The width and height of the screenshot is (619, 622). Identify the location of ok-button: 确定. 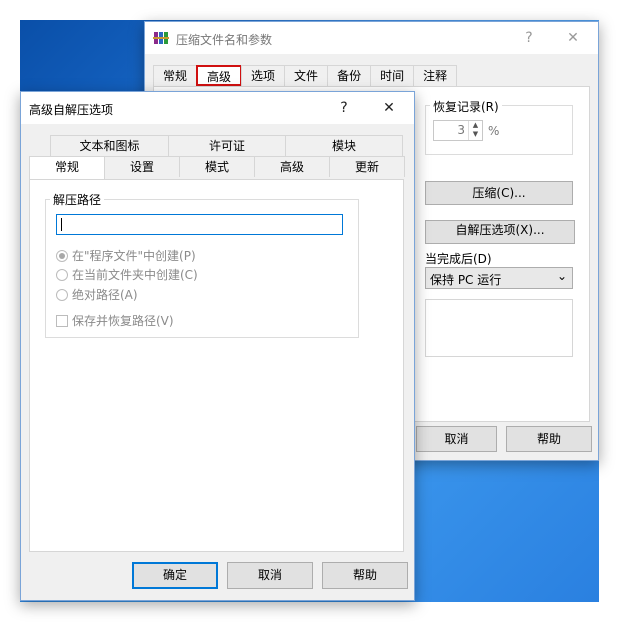
(175, 575).